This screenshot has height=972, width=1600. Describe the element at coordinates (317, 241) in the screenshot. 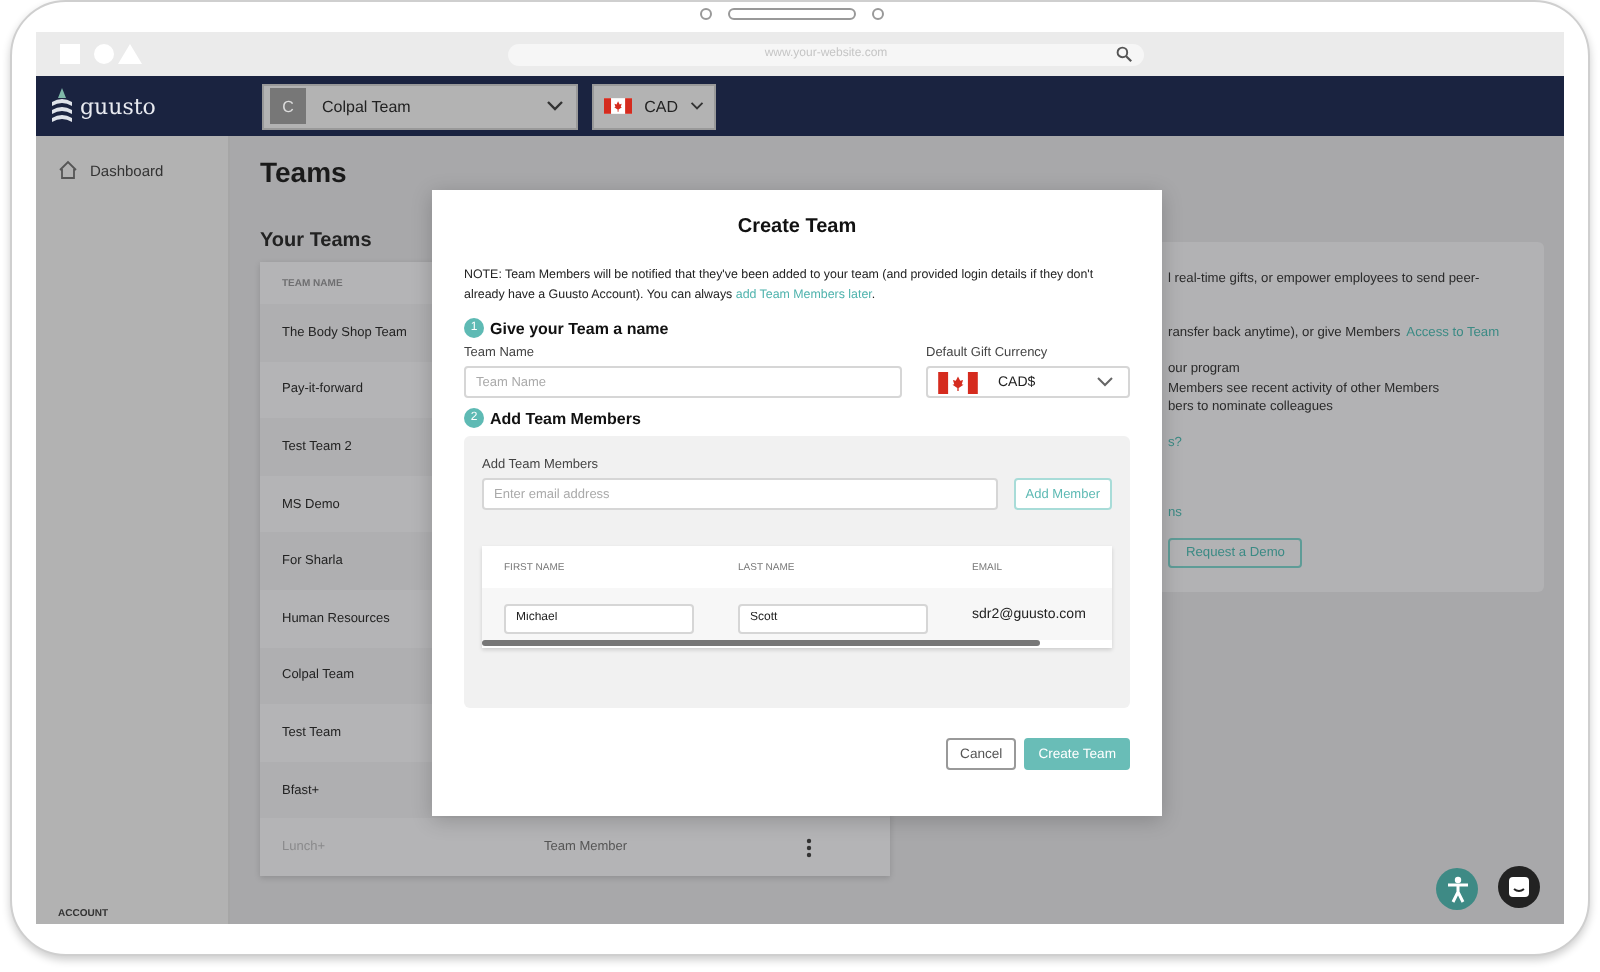

I see `section-heading: Your Teams` at that location.